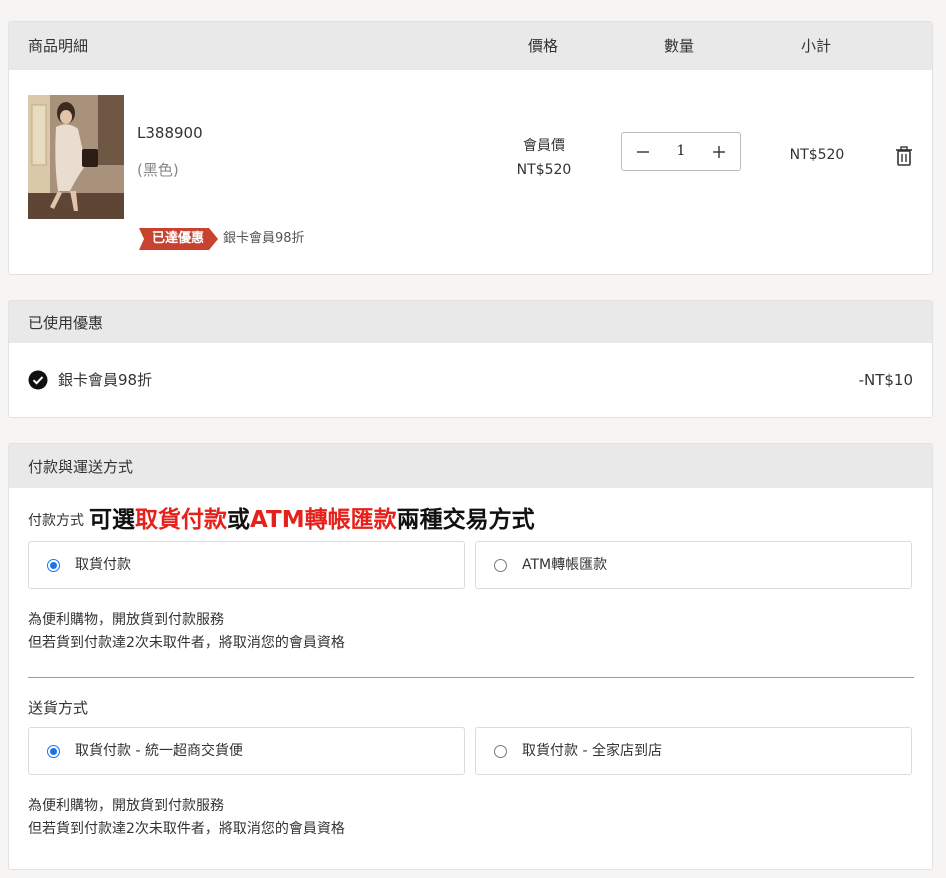 The image size is (946, 878). Describe the element at coordinates (66, 323) in the screenshot. I see `used-discounts-title: 已使用優惠` at that location.